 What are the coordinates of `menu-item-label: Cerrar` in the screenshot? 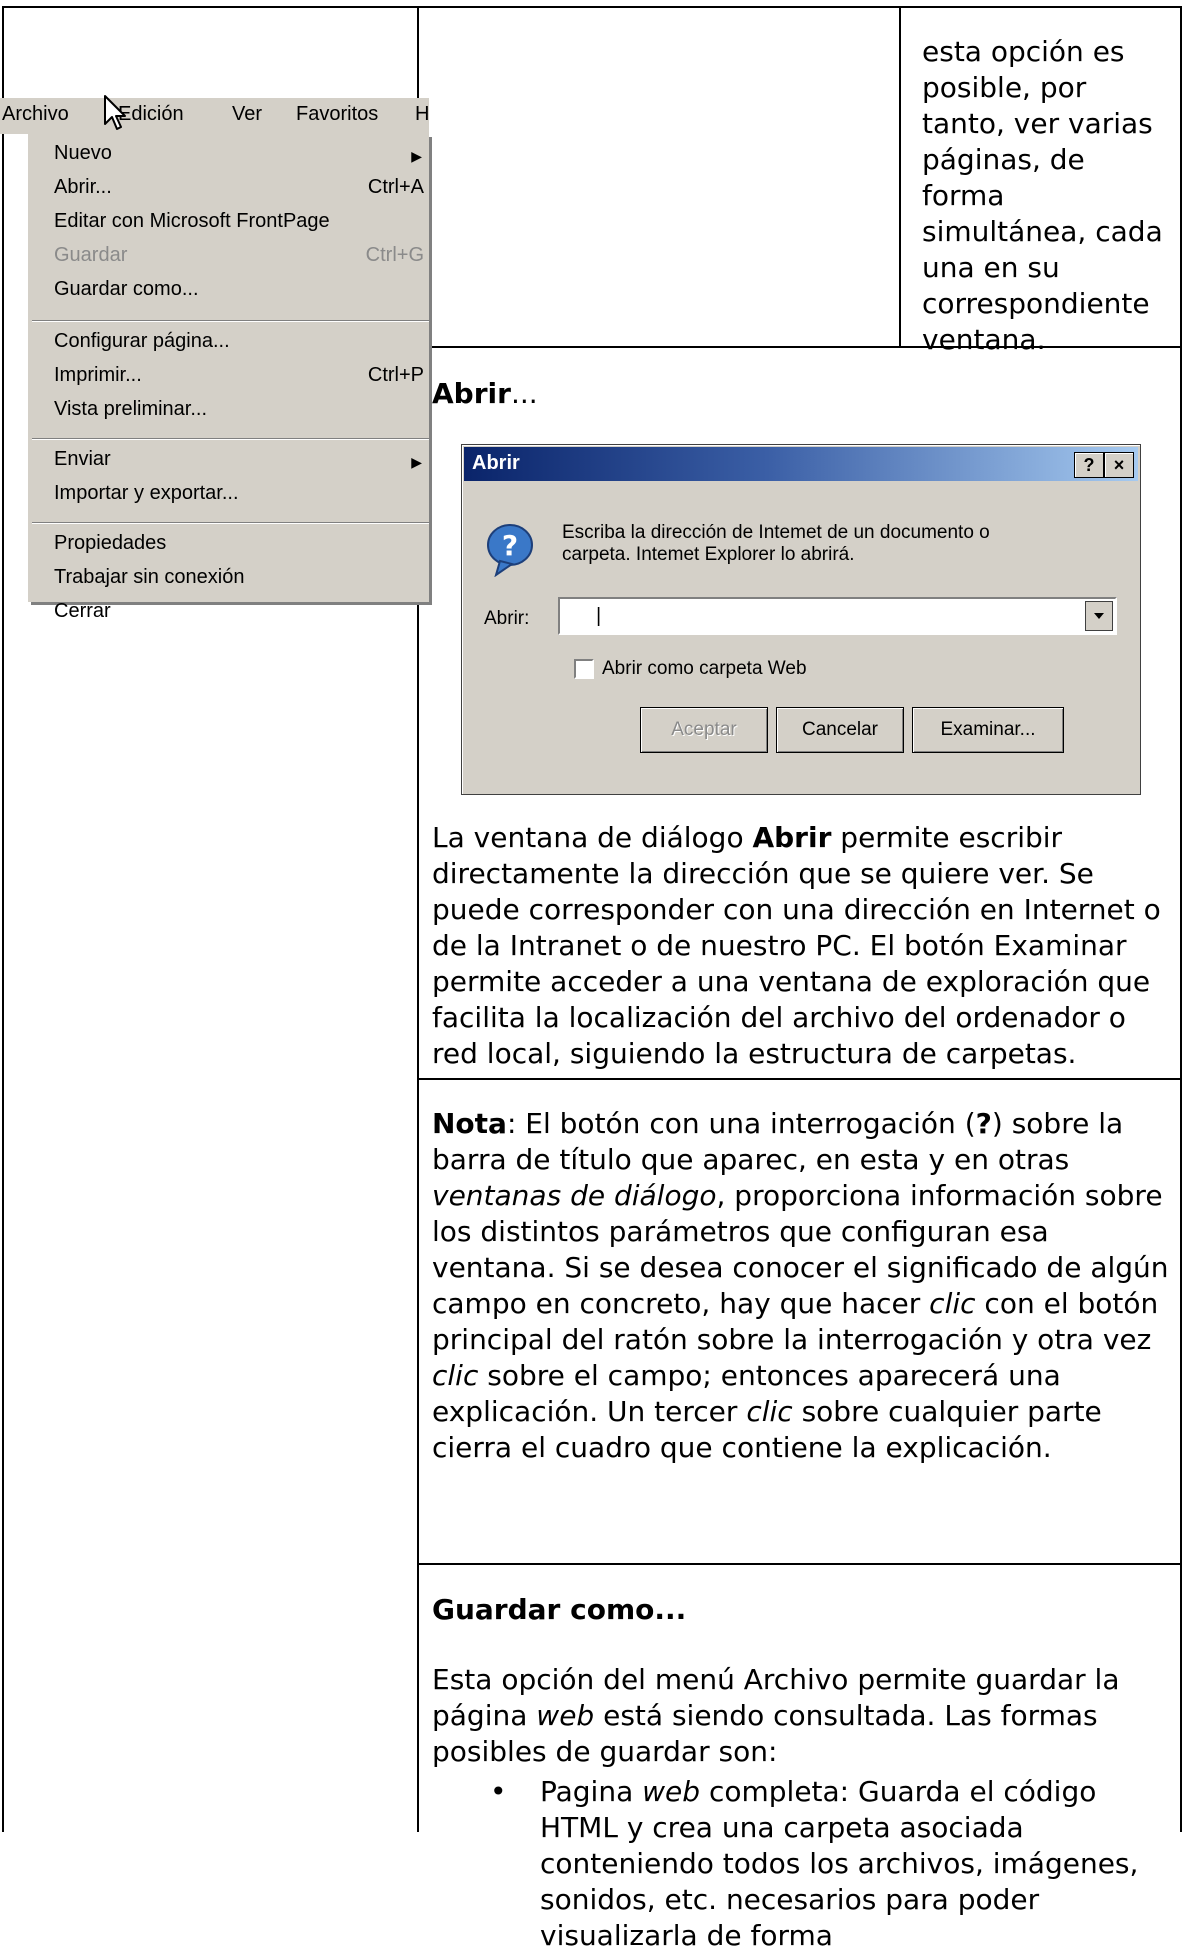 It's located at (82, 611).